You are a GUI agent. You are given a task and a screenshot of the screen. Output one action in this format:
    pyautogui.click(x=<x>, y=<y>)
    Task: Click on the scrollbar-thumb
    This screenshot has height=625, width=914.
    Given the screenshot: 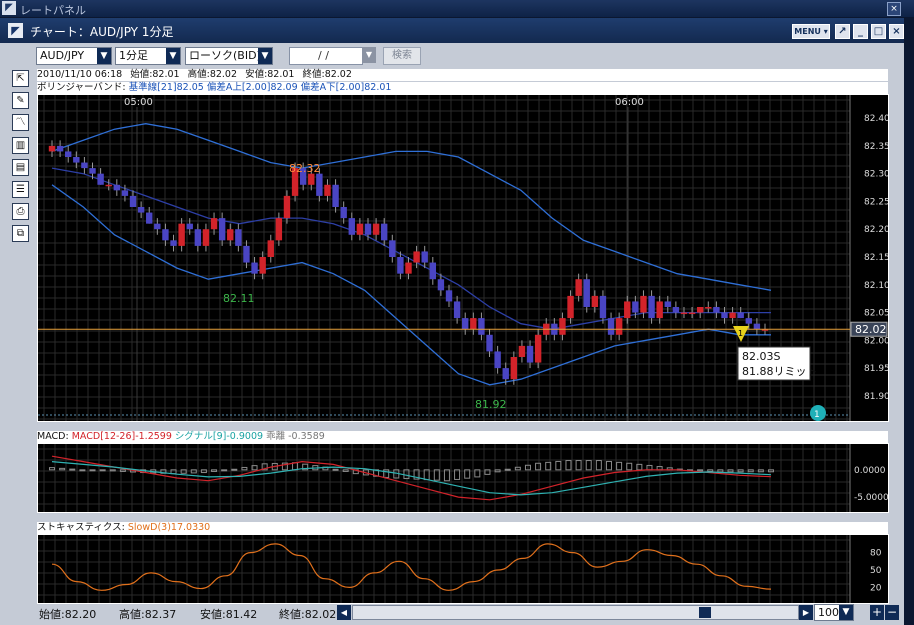 What is the action you would take?
    pyautogui.click(x=705, y=612)
    